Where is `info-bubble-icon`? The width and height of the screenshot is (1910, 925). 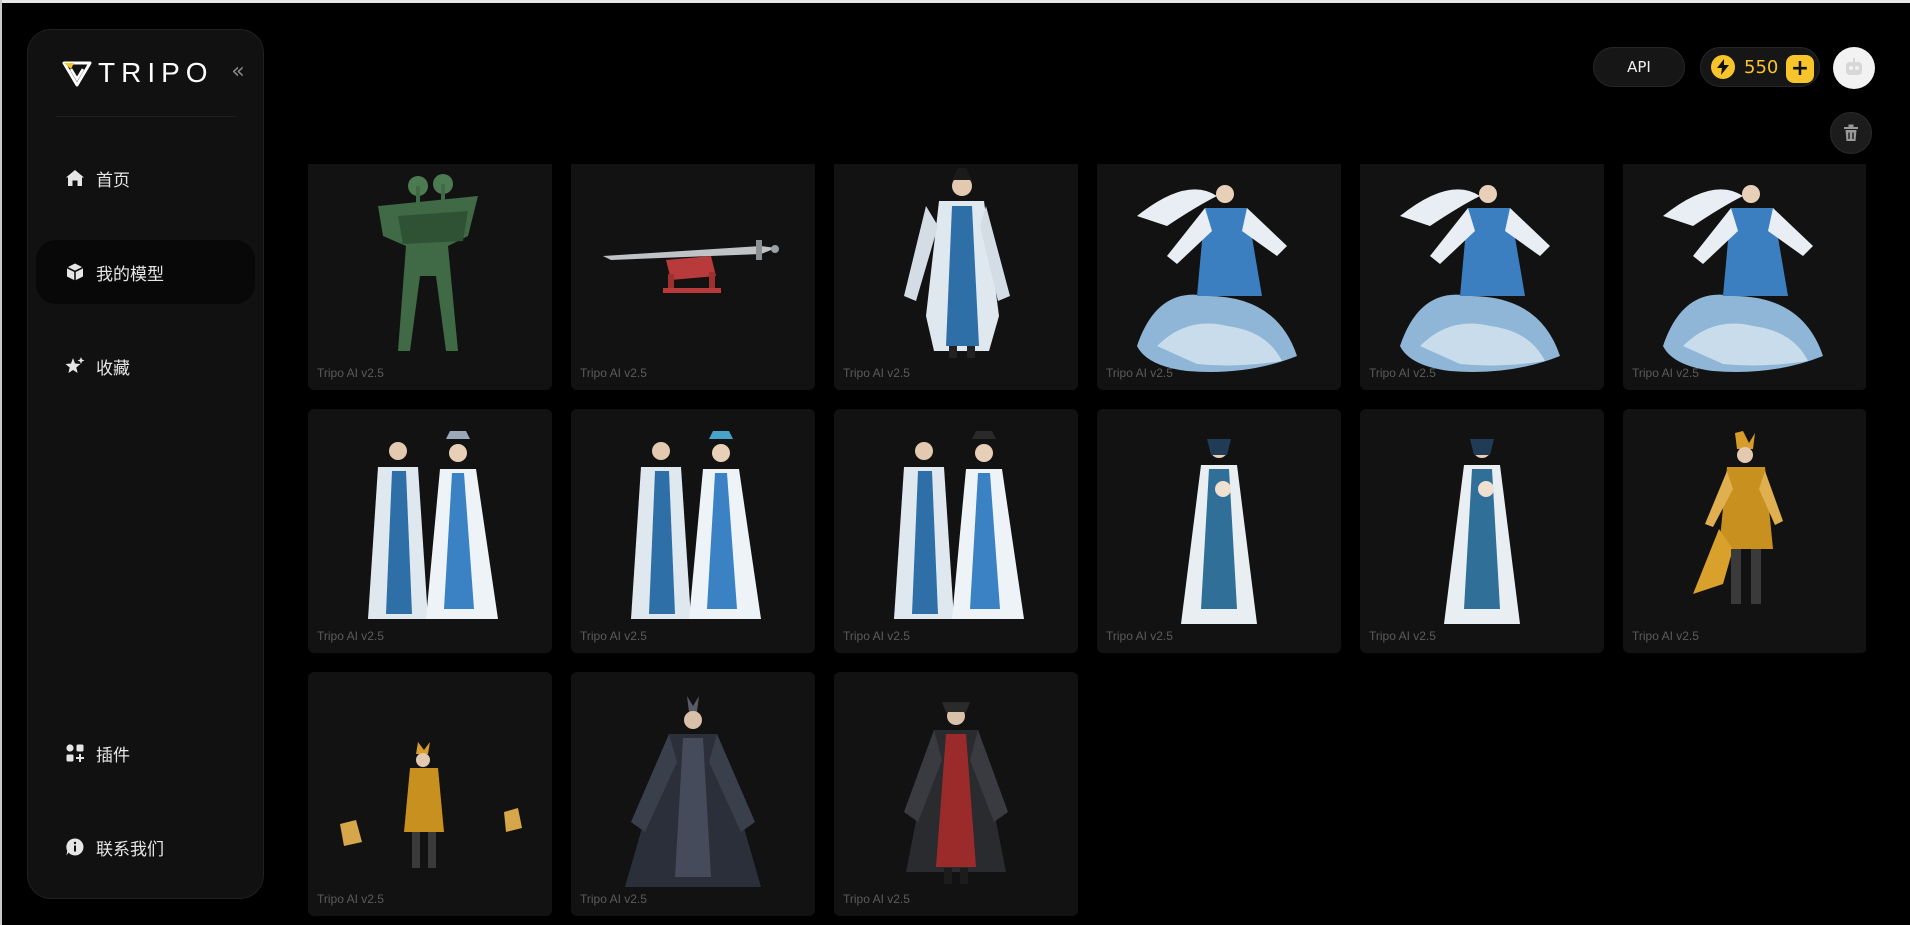 info-bubble-icon is located at coordinates (75, 847).